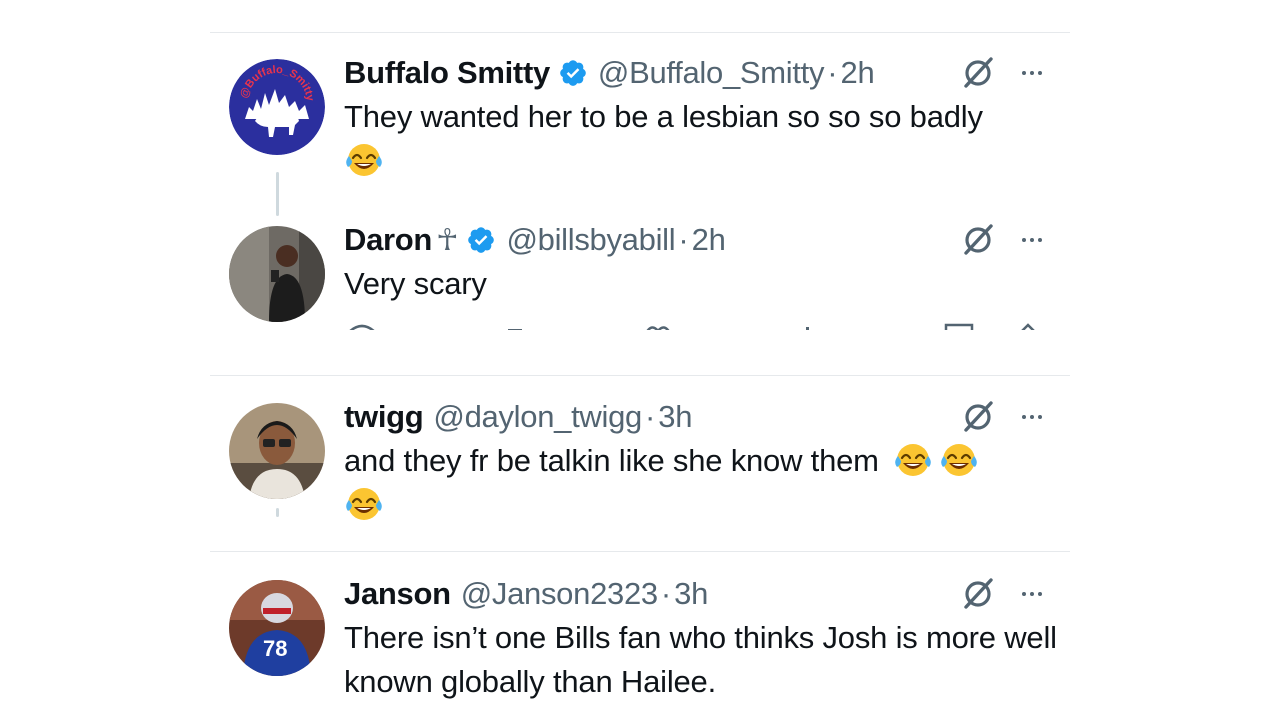  I want to click on action-bar-cutoff, so click(704, 325).